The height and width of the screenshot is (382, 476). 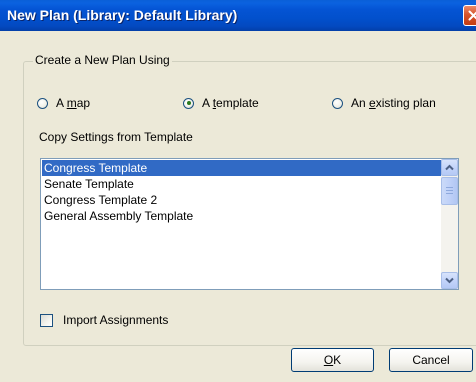 What do you see at coordinates (328, 360) in the screenshot?
I see `ok-mnemonic: O` at bounding box center [328, 360].